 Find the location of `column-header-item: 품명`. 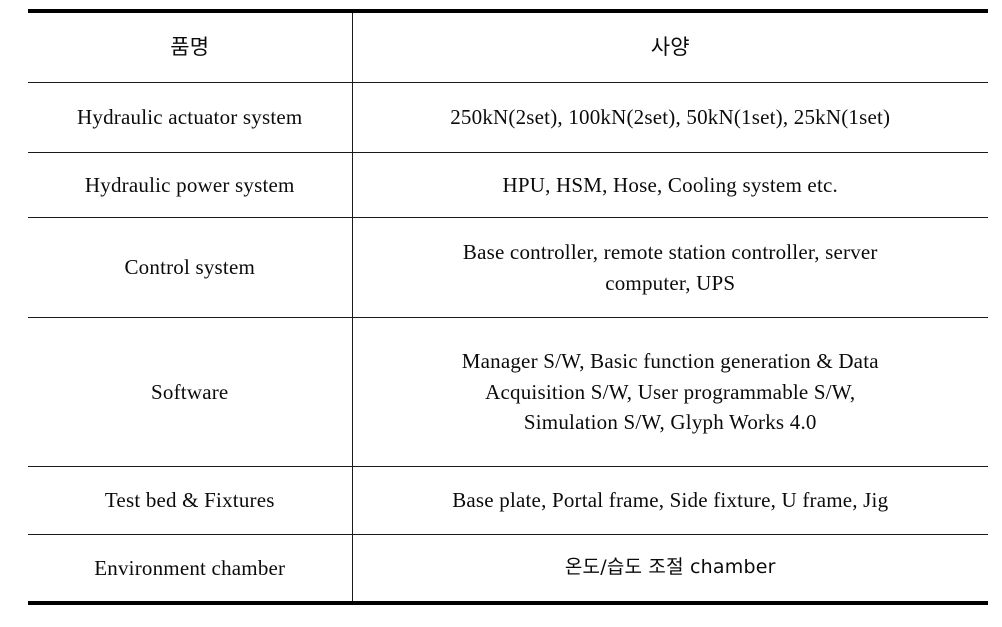

column-header-item: 품명 is located at coordinates (190, 46).